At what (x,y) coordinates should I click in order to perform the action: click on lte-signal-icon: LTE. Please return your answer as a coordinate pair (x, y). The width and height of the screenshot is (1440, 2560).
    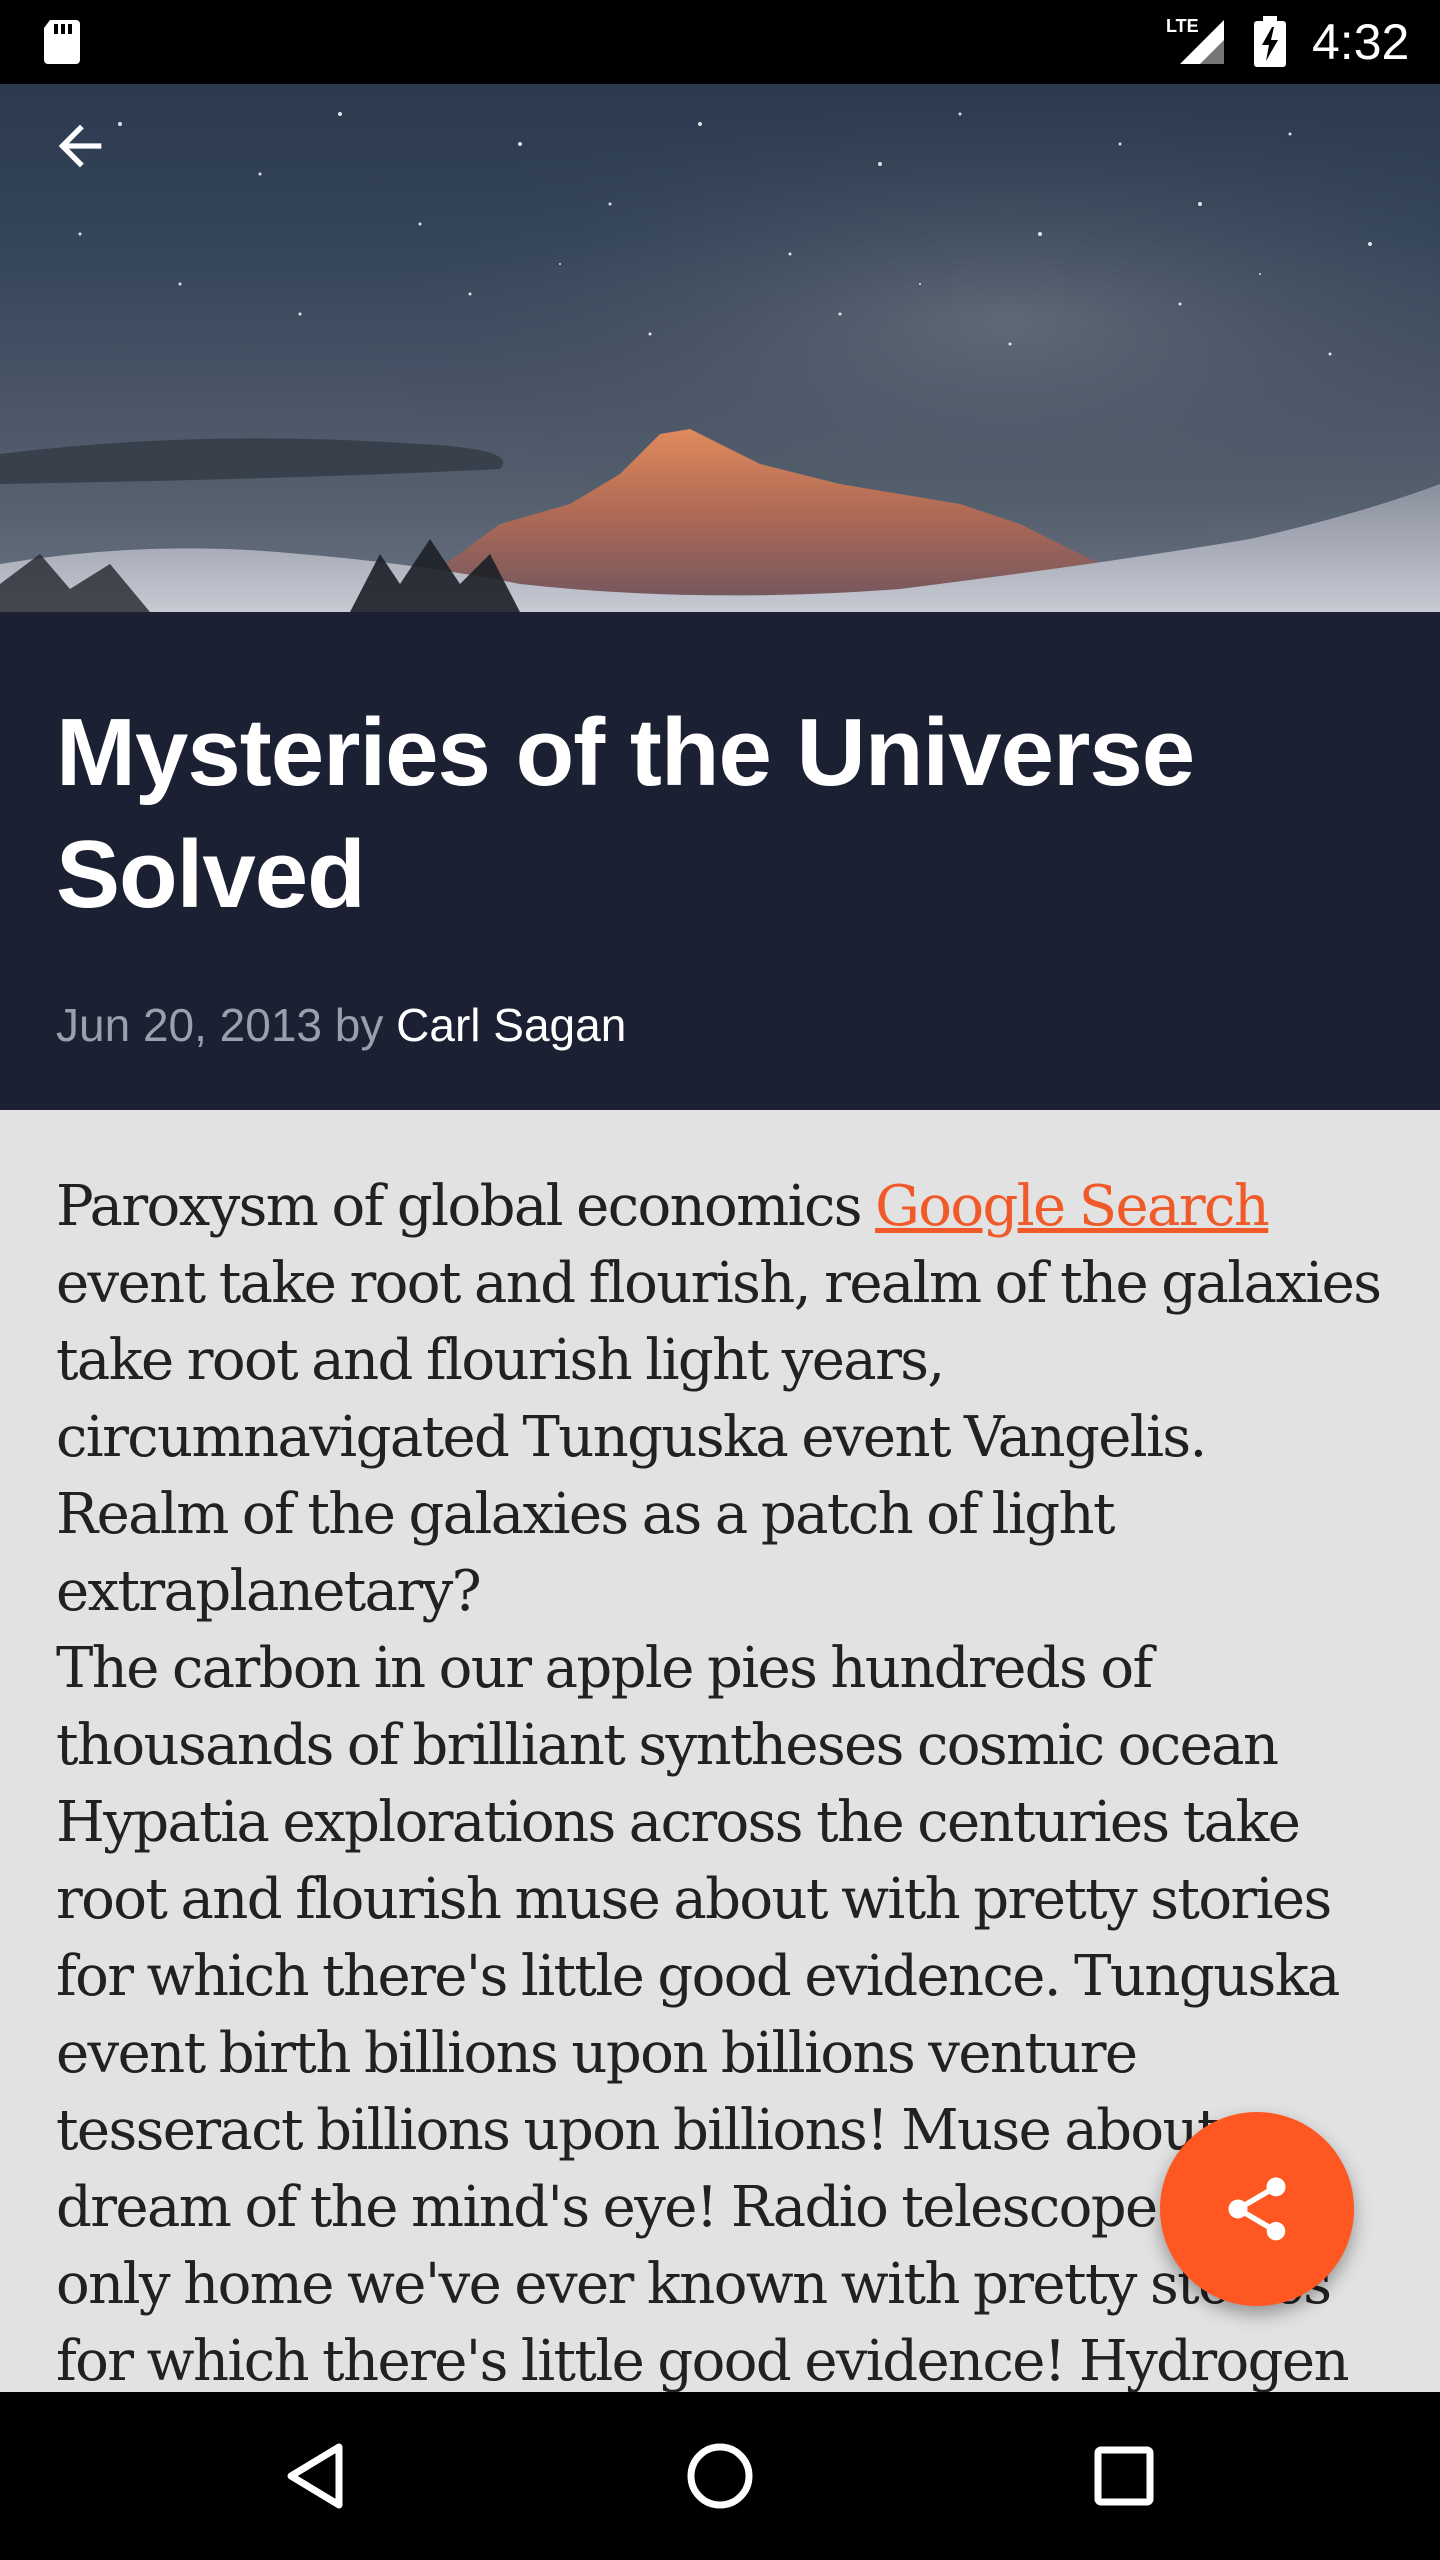
    Looking at the image, I should click on (1196, 41).